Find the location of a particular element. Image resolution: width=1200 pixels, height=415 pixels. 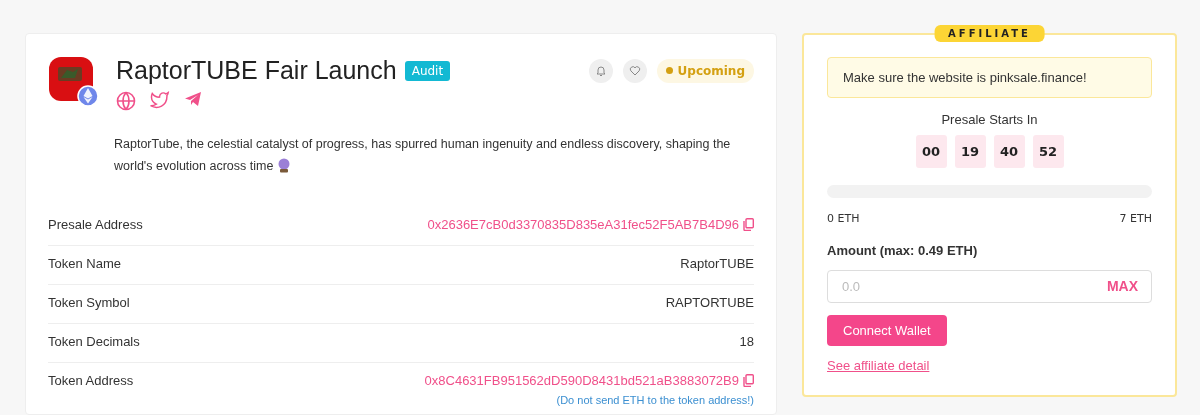

project-title: RaptorTUBE Fair Launch is located at coordinates (256, 70).